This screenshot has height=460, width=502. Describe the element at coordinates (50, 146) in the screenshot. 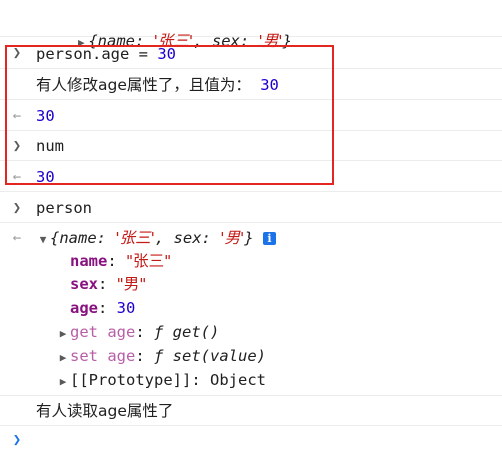

I see `console-input-code: num` at that location.